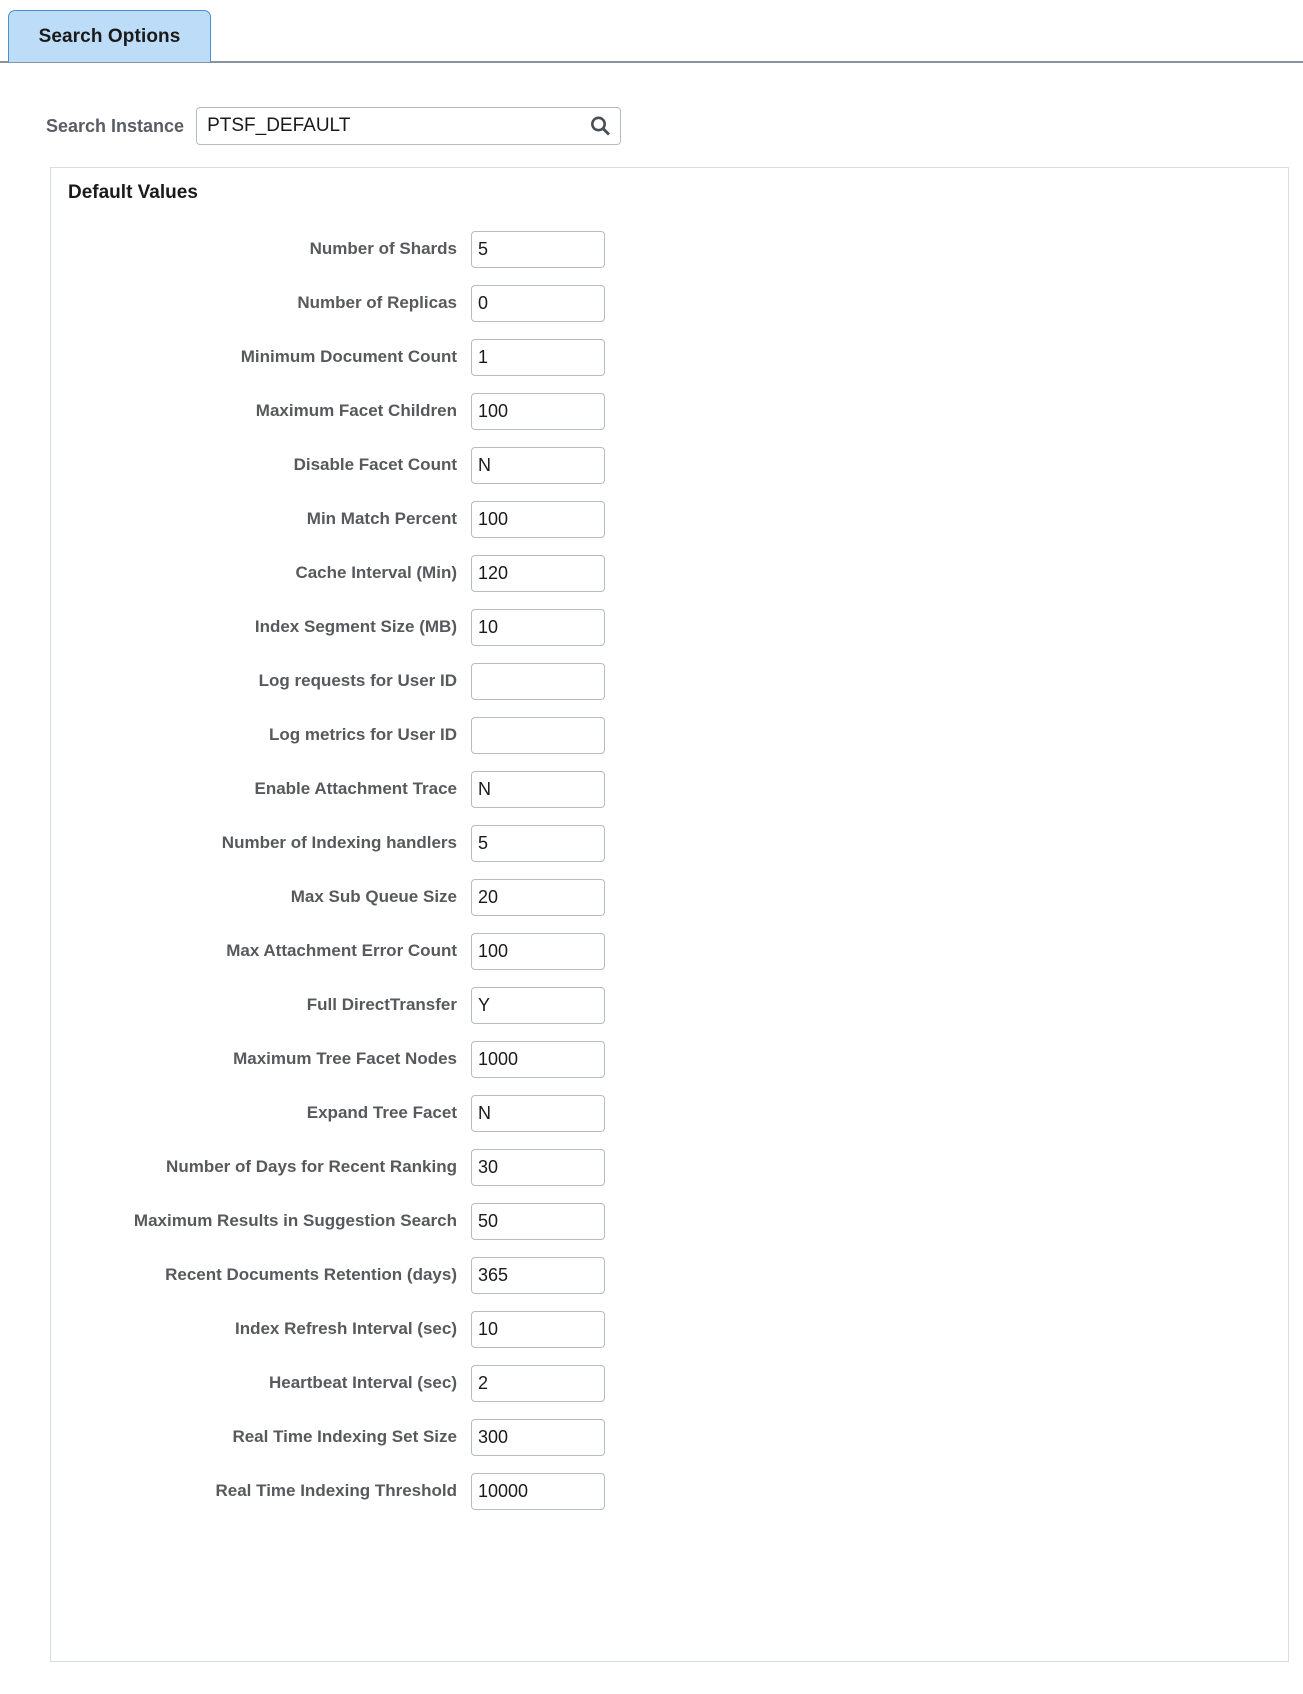  Describe the element at coordinates (669, 465) in the screenshot. I see `field-row: Disable Facet Count` at that location.